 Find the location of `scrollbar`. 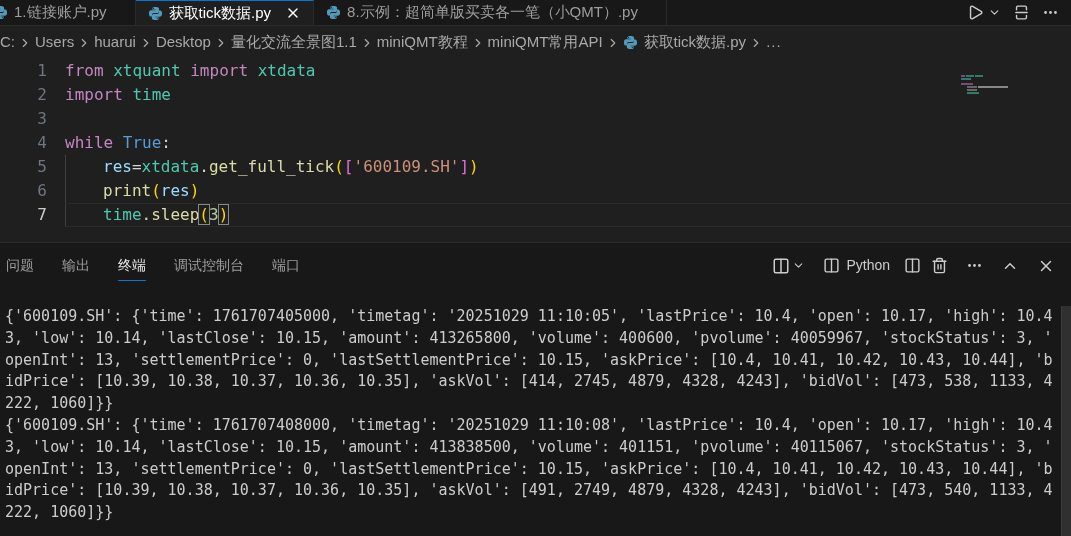

scrollbar is located at coordinates (1066, 421).